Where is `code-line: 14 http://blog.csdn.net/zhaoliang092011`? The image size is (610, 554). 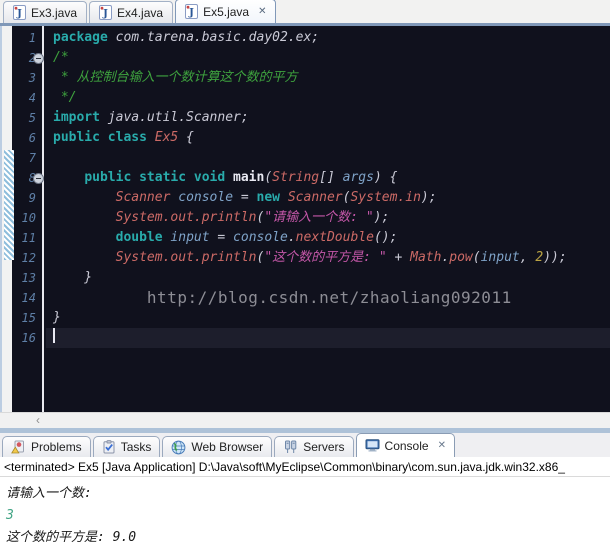
code-line: 14 http://blog.csdn.net/zhaoliang092011 is located at coordinates (311, 298).